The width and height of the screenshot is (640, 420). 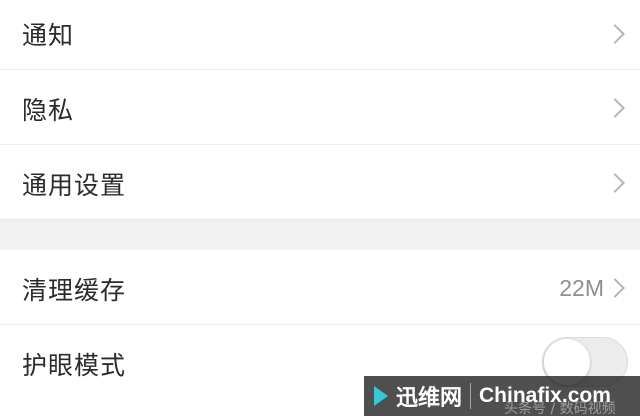 I want to click on cache-size-value: 22M, so click(x=581, y=288).